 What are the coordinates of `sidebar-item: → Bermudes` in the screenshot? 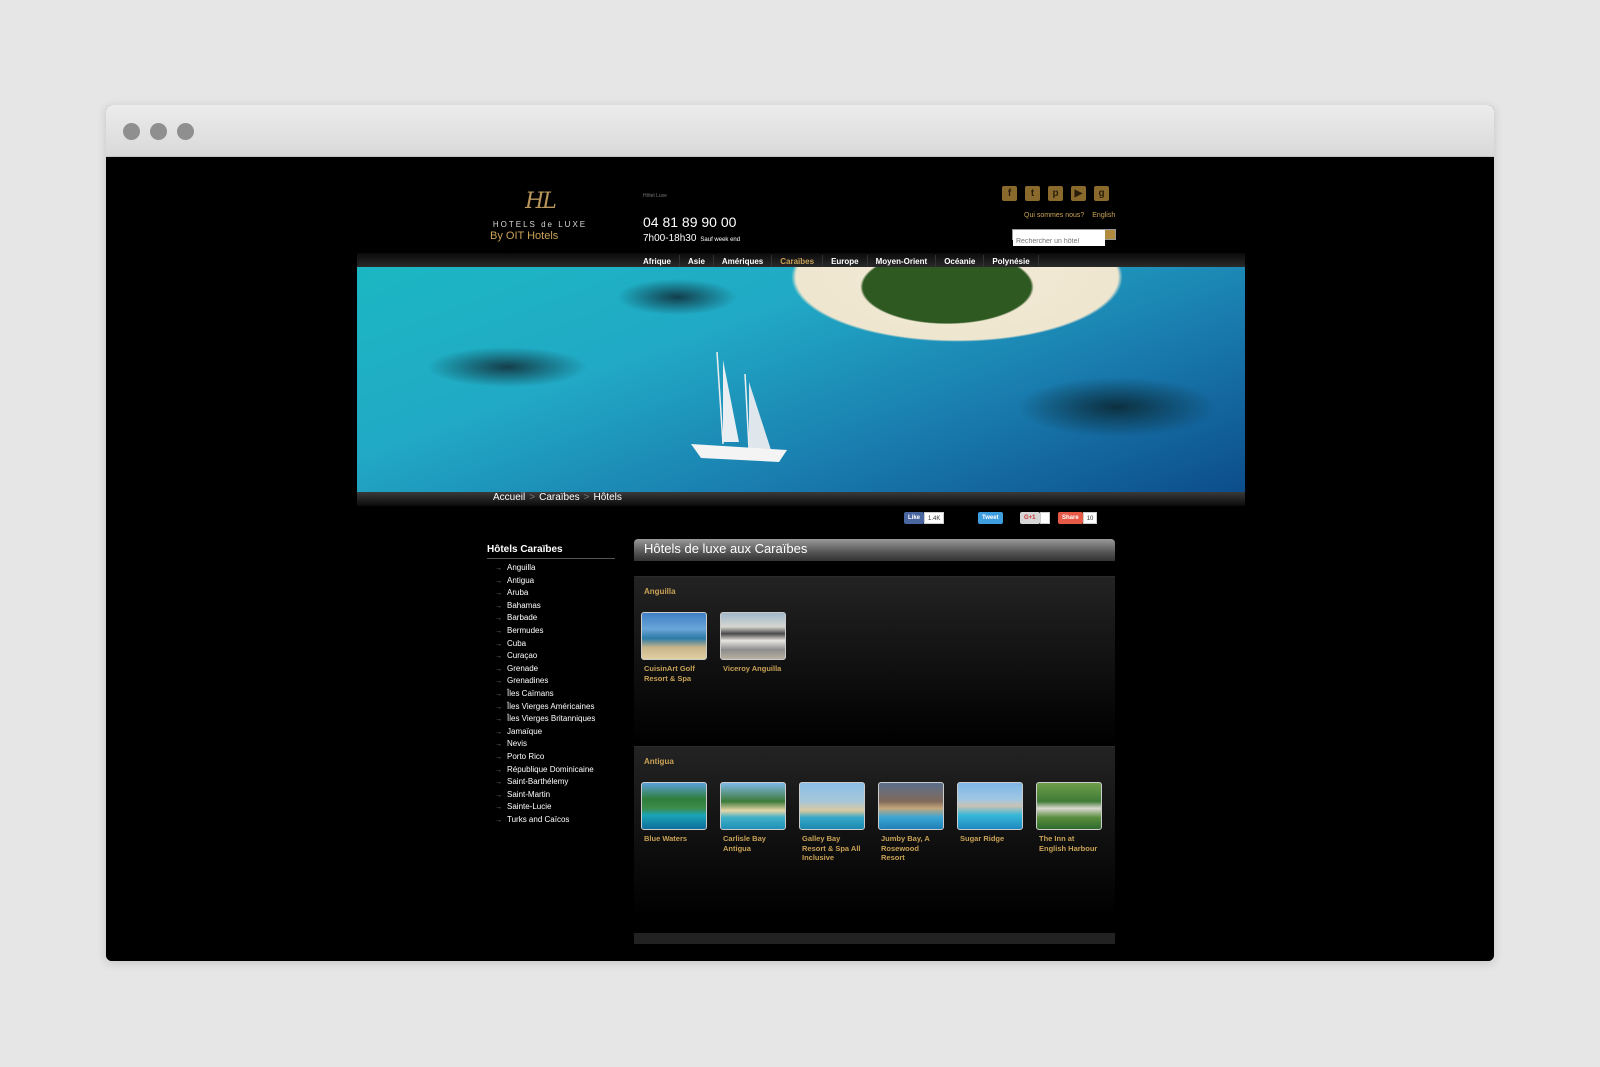 It's located at (545, 631).